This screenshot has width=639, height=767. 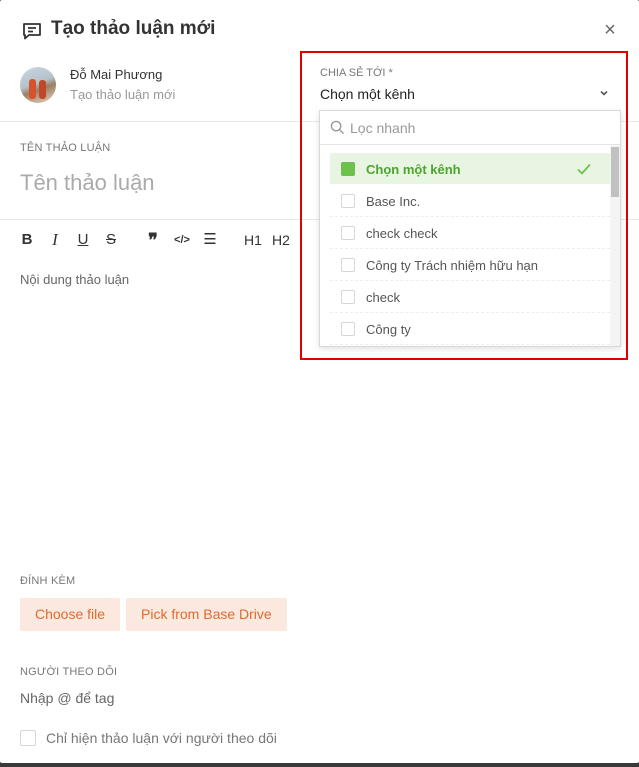 I want to click on share-label: CHIA SẺ TỚI *, so click(x=356, y=73).